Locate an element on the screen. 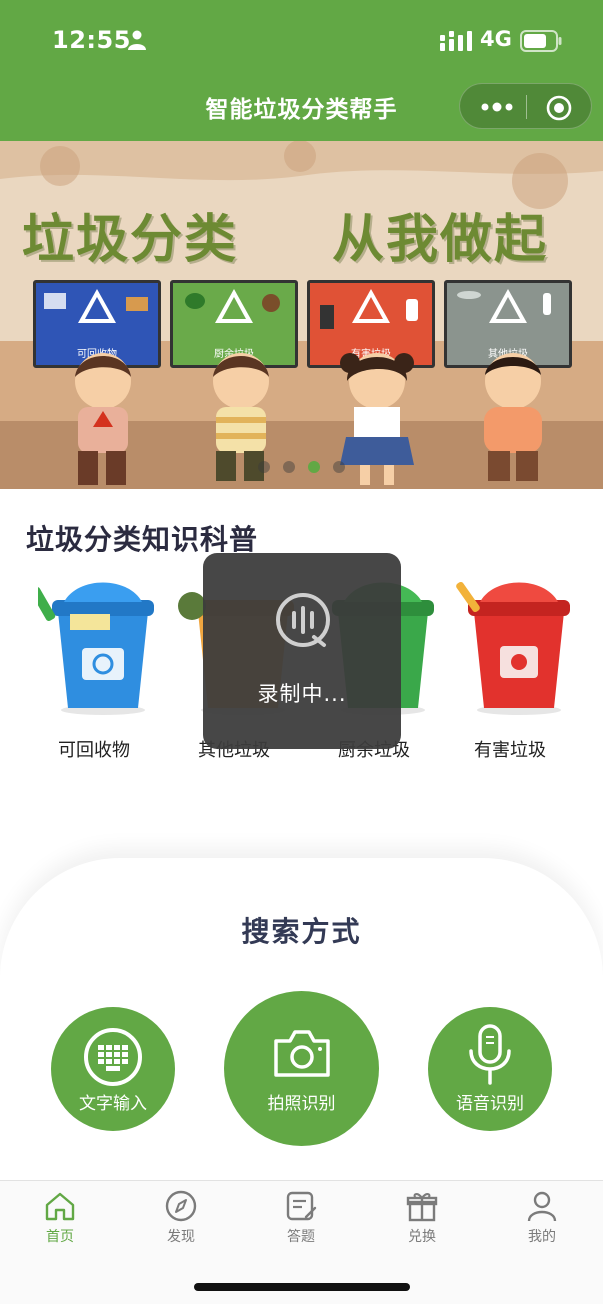 The image size is (603, 1304). bin-label-hazardous: 有害垃圾 is located at coordinates (510, 750).